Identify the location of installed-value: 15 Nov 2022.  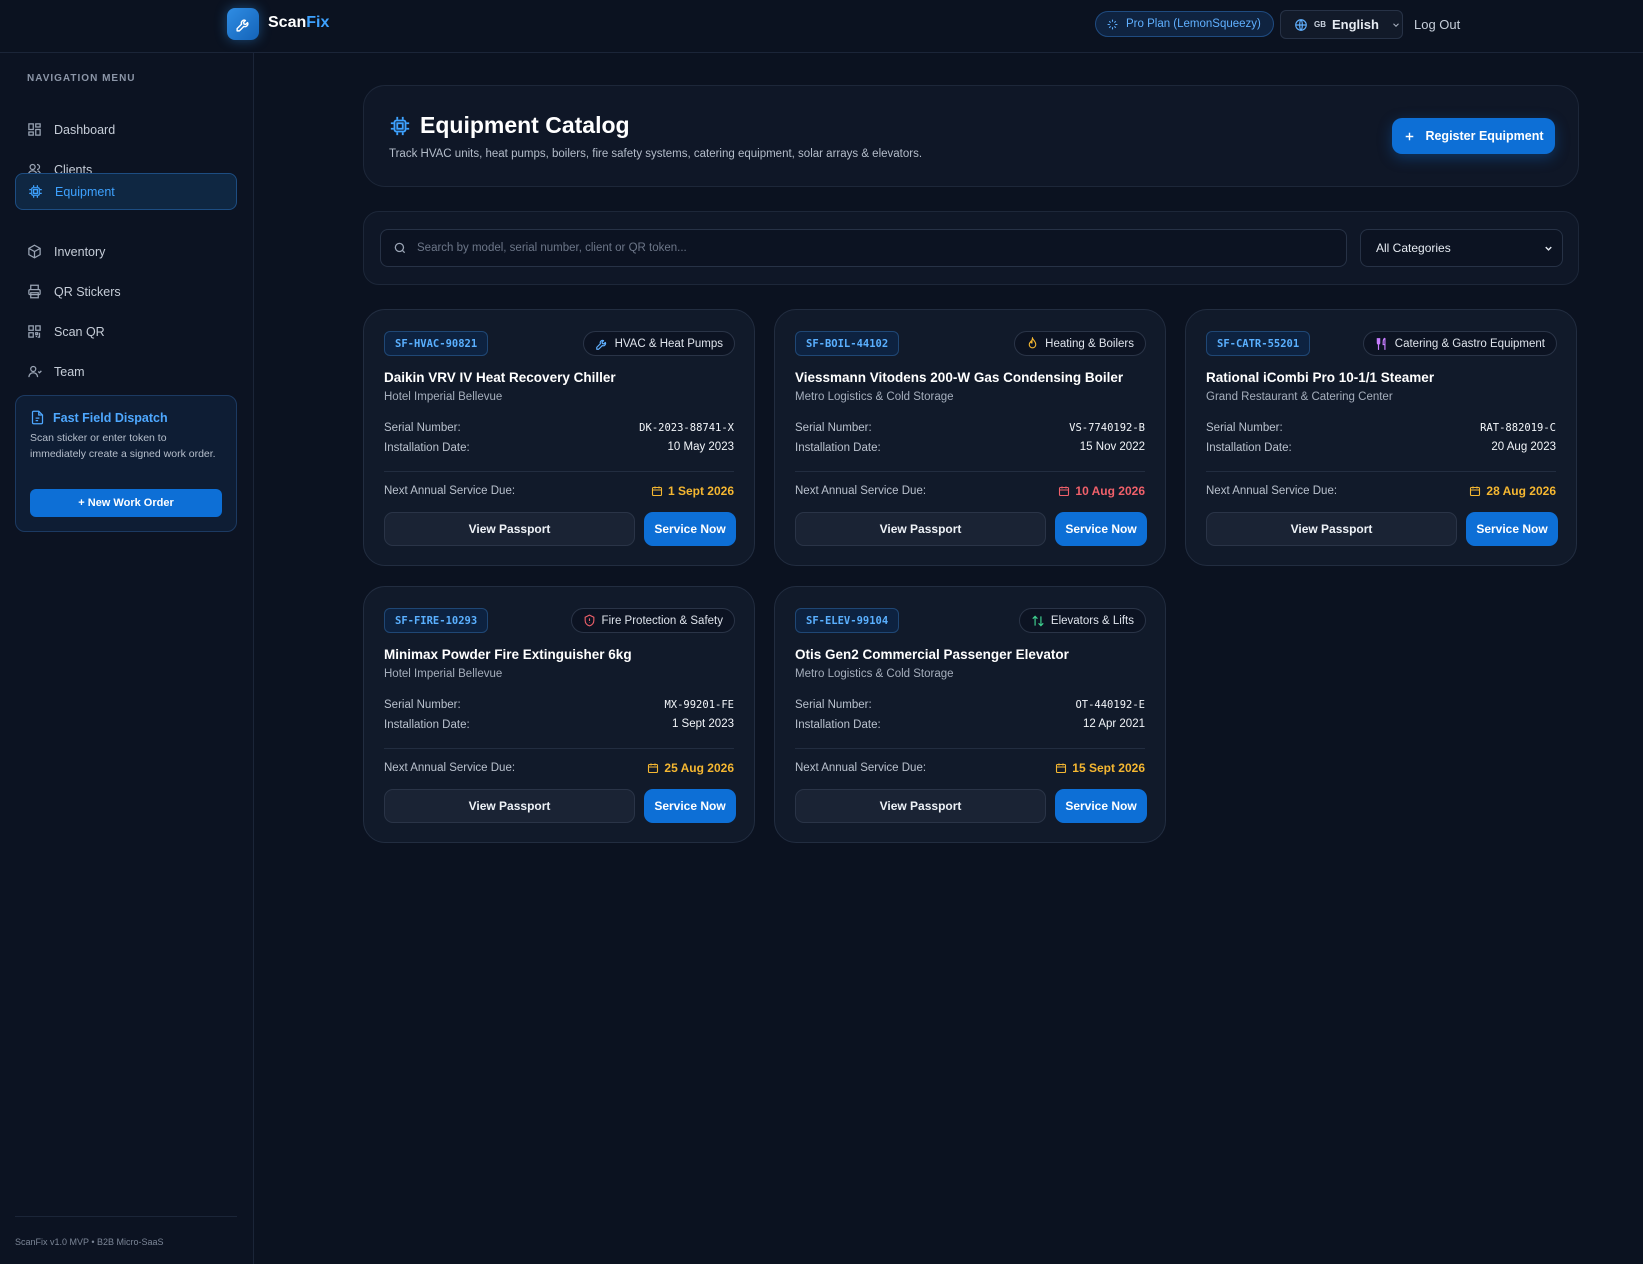
(1112, 447).